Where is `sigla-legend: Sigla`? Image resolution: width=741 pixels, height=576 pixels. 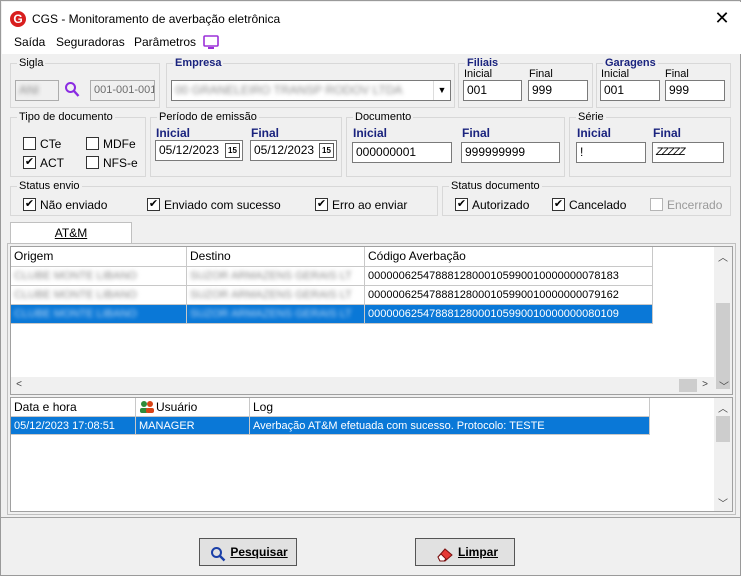 sigla-legend: Sigla is located at coordinates (31, 63).